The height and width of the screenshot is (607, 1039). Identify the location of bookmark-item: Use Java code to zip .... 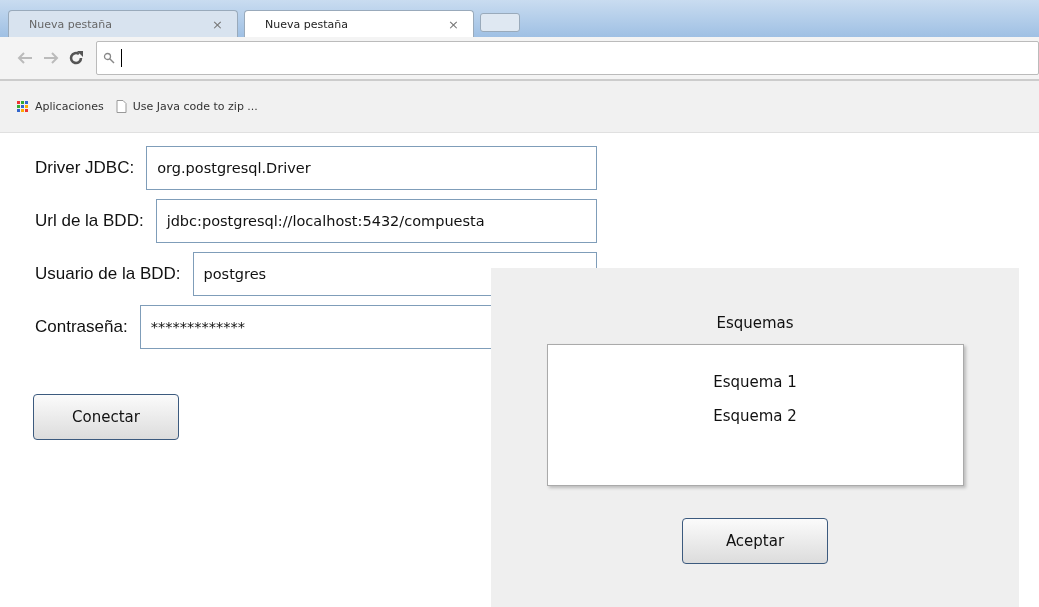
(186, 106).